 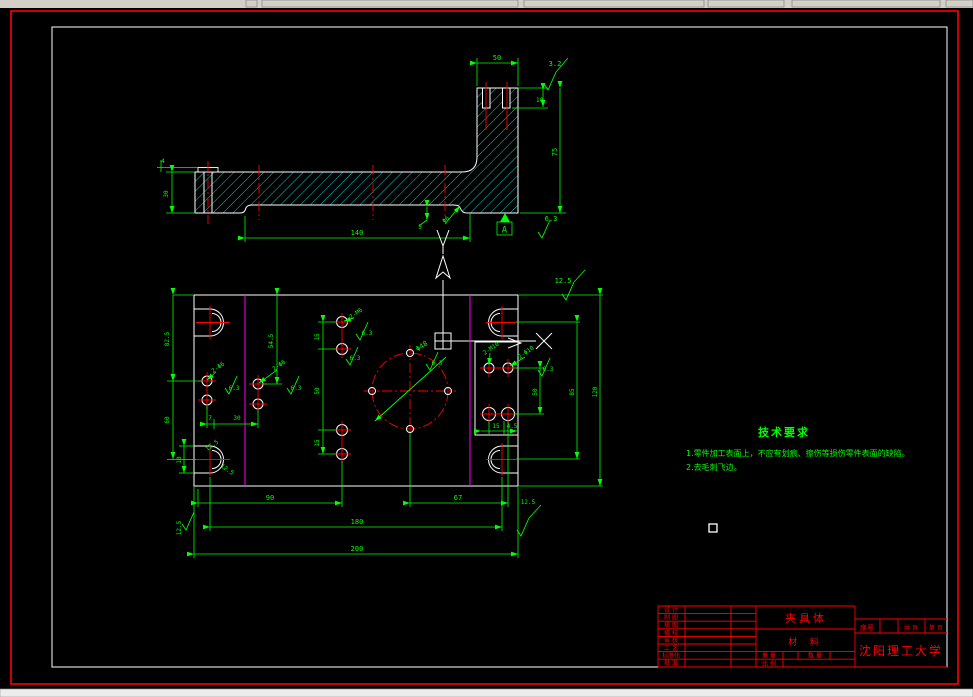 What do you see at coordinates (270, 498) in the screenshot?
I see `dimension-text: 90` at bounding box center [270, 498].